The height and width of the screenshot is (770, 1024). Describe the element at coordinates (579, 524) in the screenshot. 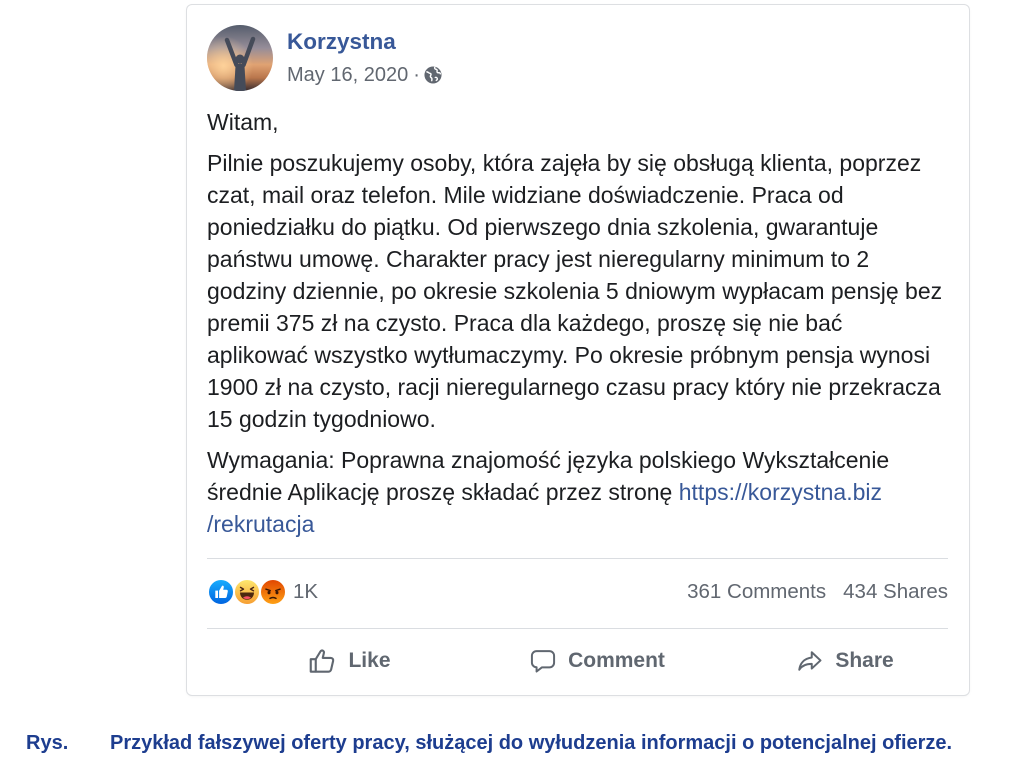

I see `body-line-with-link: /rekrutacja` at that location.